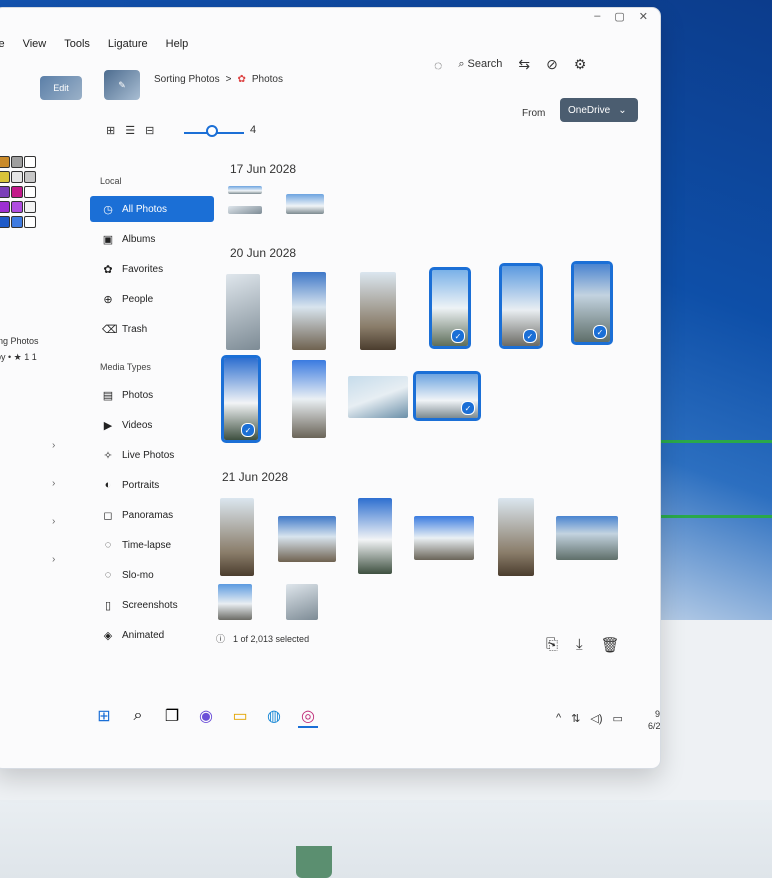  I want to click on selection-actions: ⎘ ⤓ 🗑, so click(583, 645).